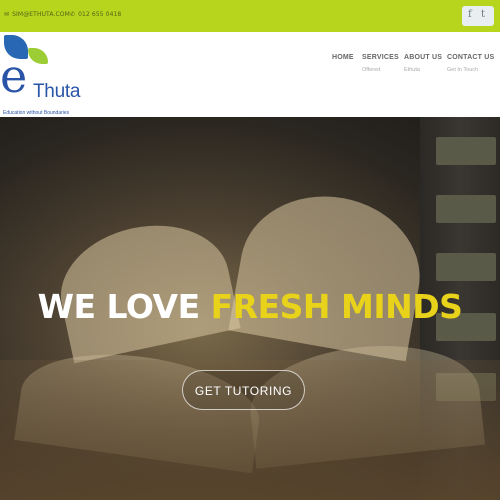  I want to click on nav-about-sub: Ethuta, so click(412, 70).